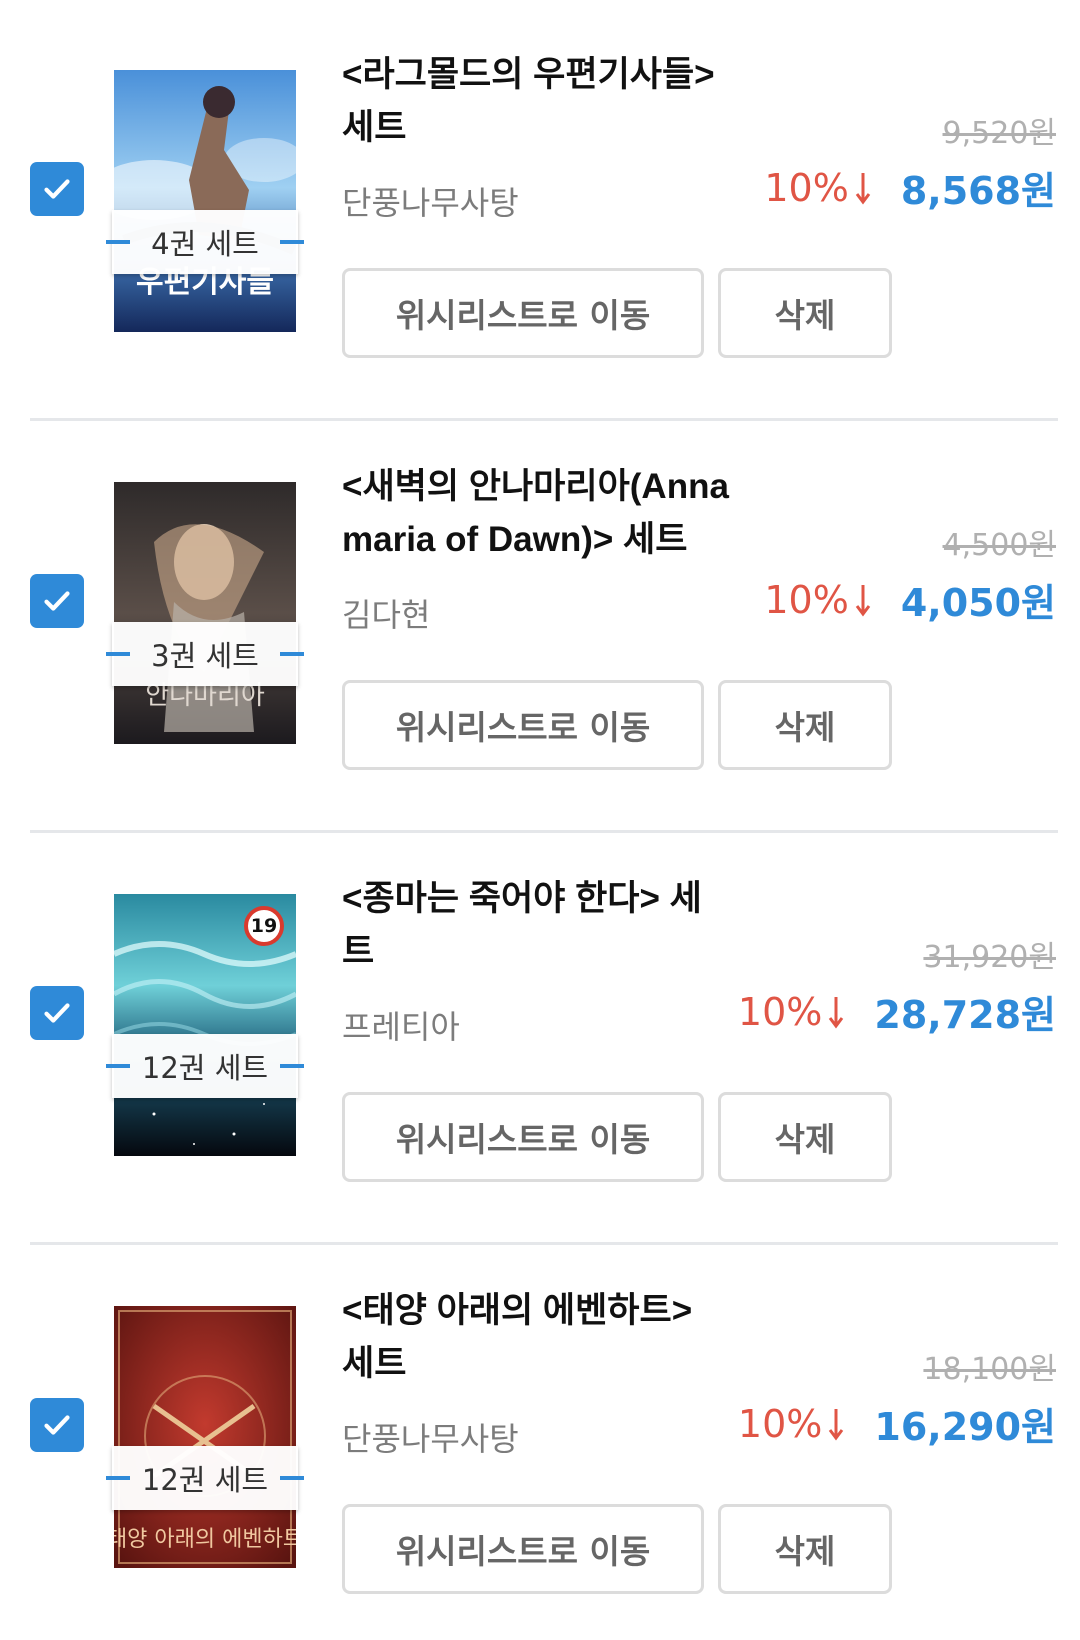  What do you see at coordinates (965, 1427) in the screenshot?
I see `sale-price: 16,290원` at bounding box center [965, 1427].